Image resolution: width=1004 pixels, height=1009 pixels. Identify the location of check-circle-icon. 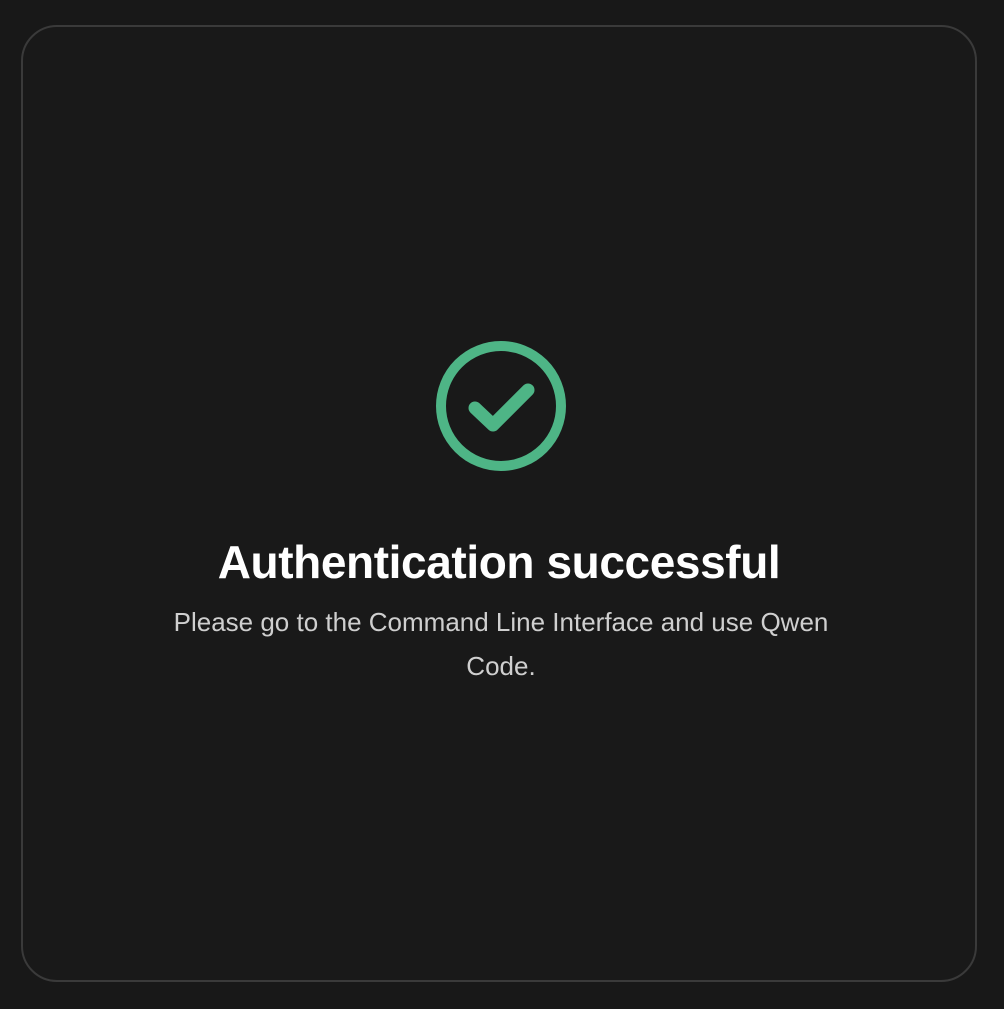
(501, 406).